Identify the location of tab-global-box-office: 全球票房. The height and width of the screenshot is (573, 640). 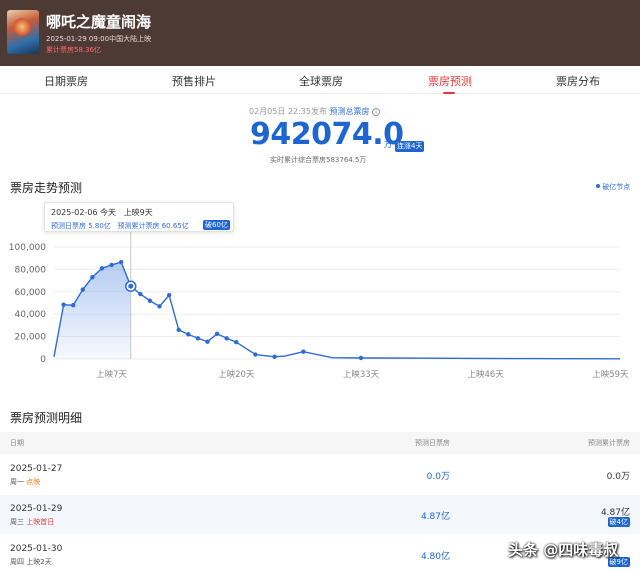
(321, 81).